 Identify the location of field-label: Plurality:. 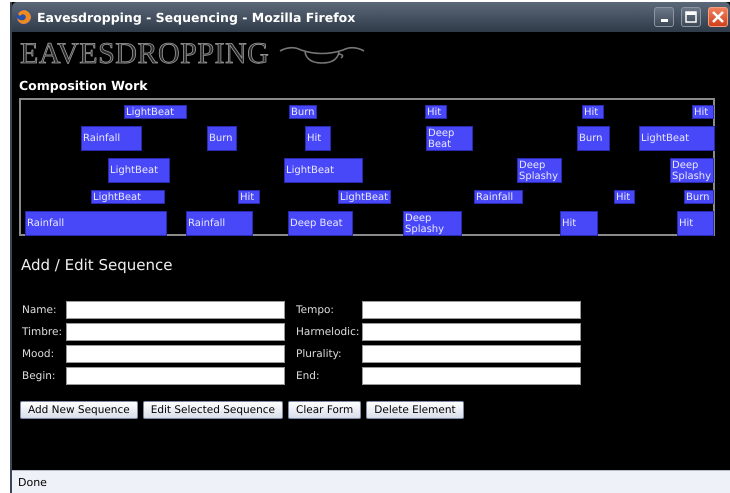
(319, 354).